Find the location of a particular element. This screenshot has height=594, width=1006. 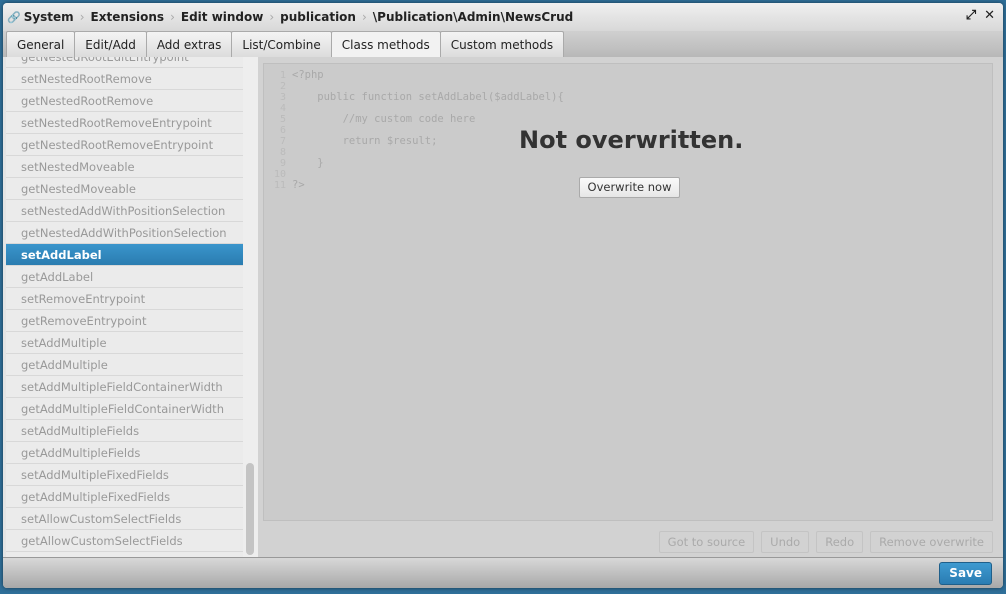

tab-general: General is located at coordinates (41, 44).